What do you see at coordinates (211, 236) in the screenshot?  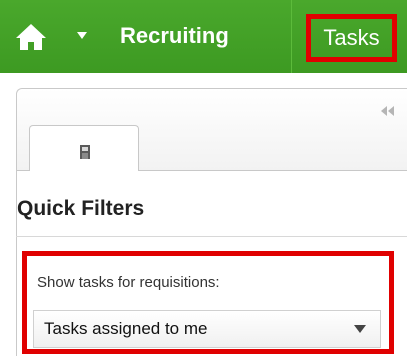 I see `title-divider` at bounding box center [211, 236].